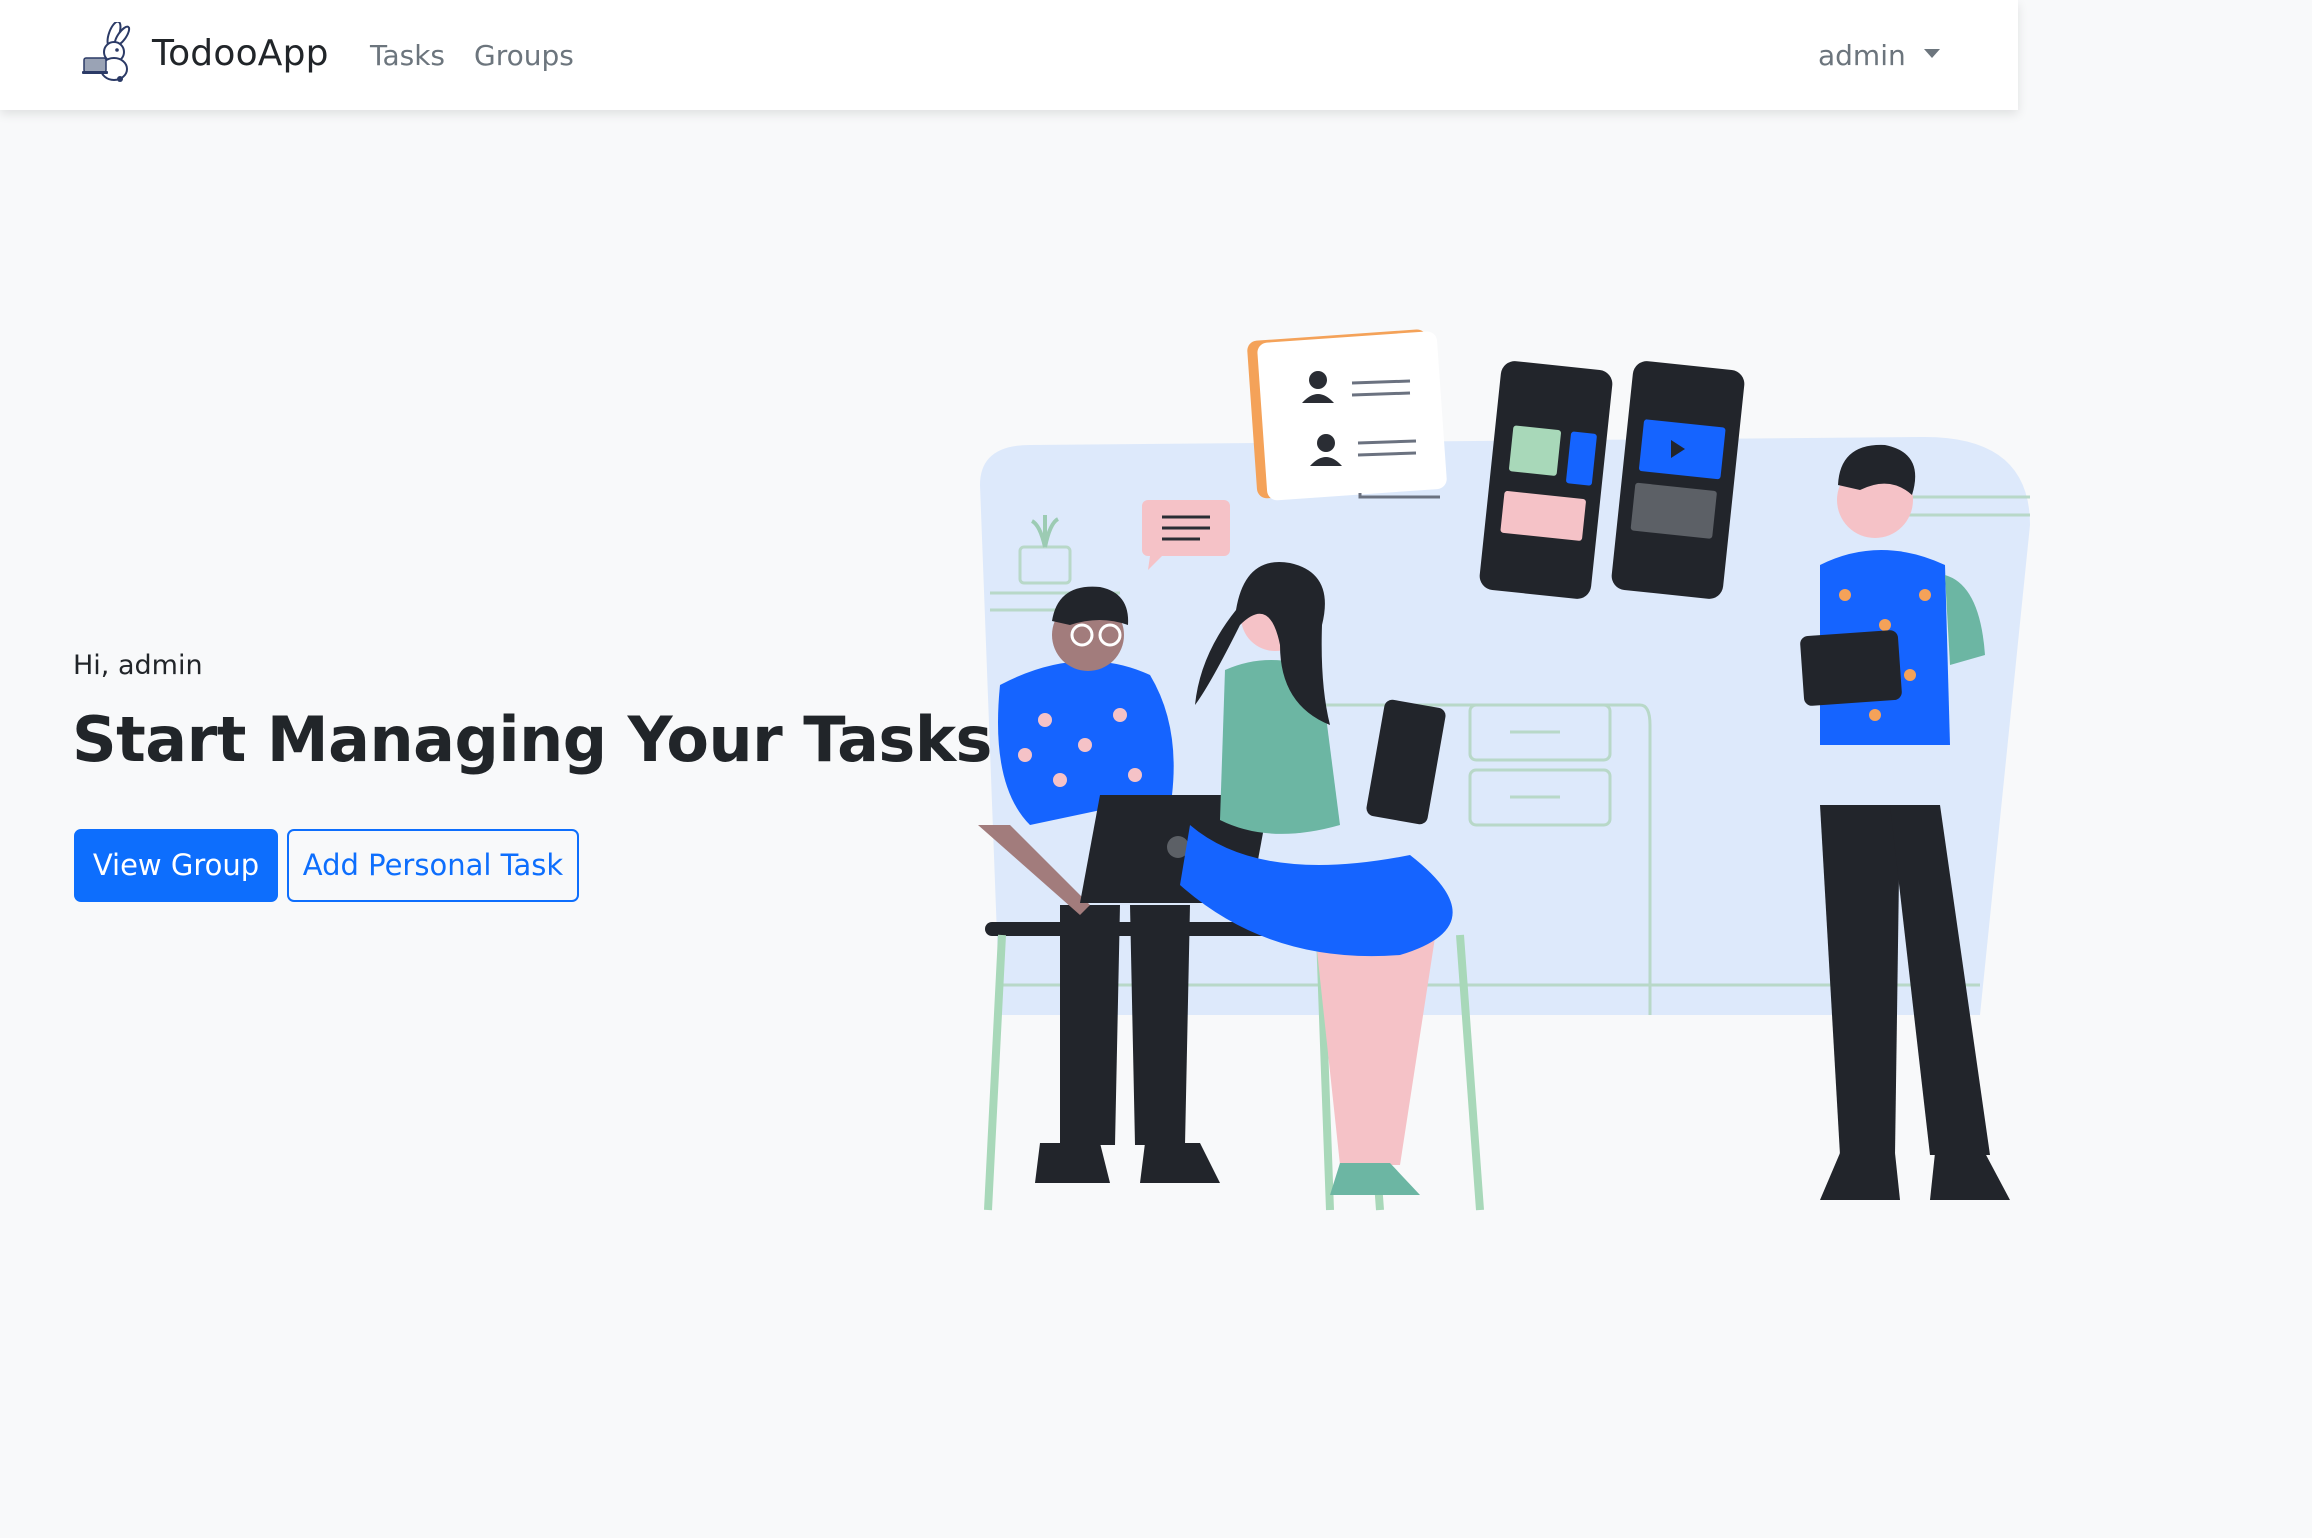 The image size is (2312, 1538). Describe the element at coordinates (1009, 55) in the screenshot. I see `top-navbar: TodooApp Tasks Groups admin` at that location.